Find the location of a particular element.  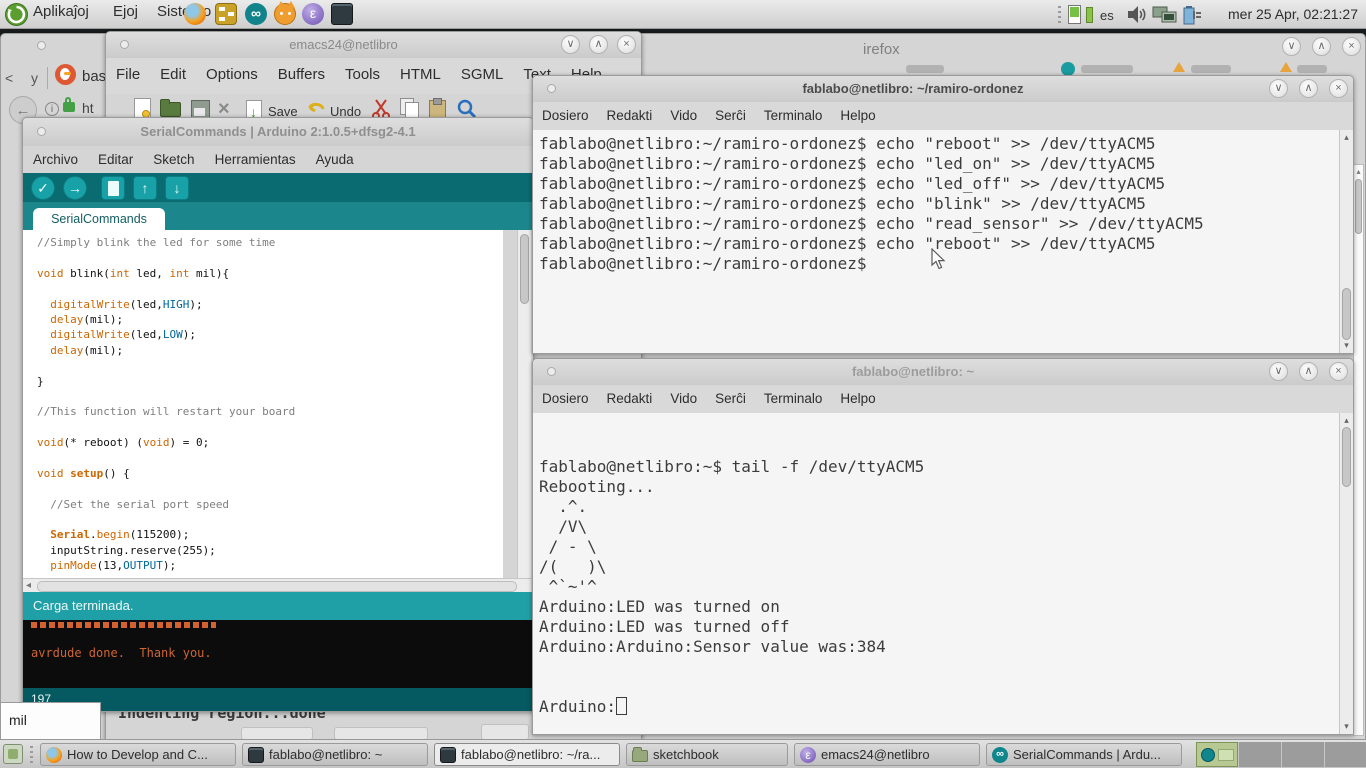

arduino-launcher-icon: ∞ is located at coordinates (256, 14).